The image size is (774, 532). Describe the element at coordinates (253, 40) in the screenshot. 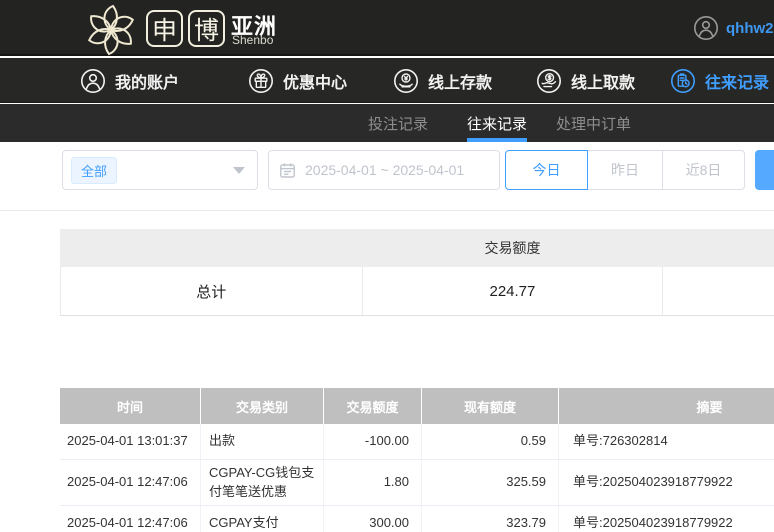

I see `brand-name-en: Shenbo` at that location.